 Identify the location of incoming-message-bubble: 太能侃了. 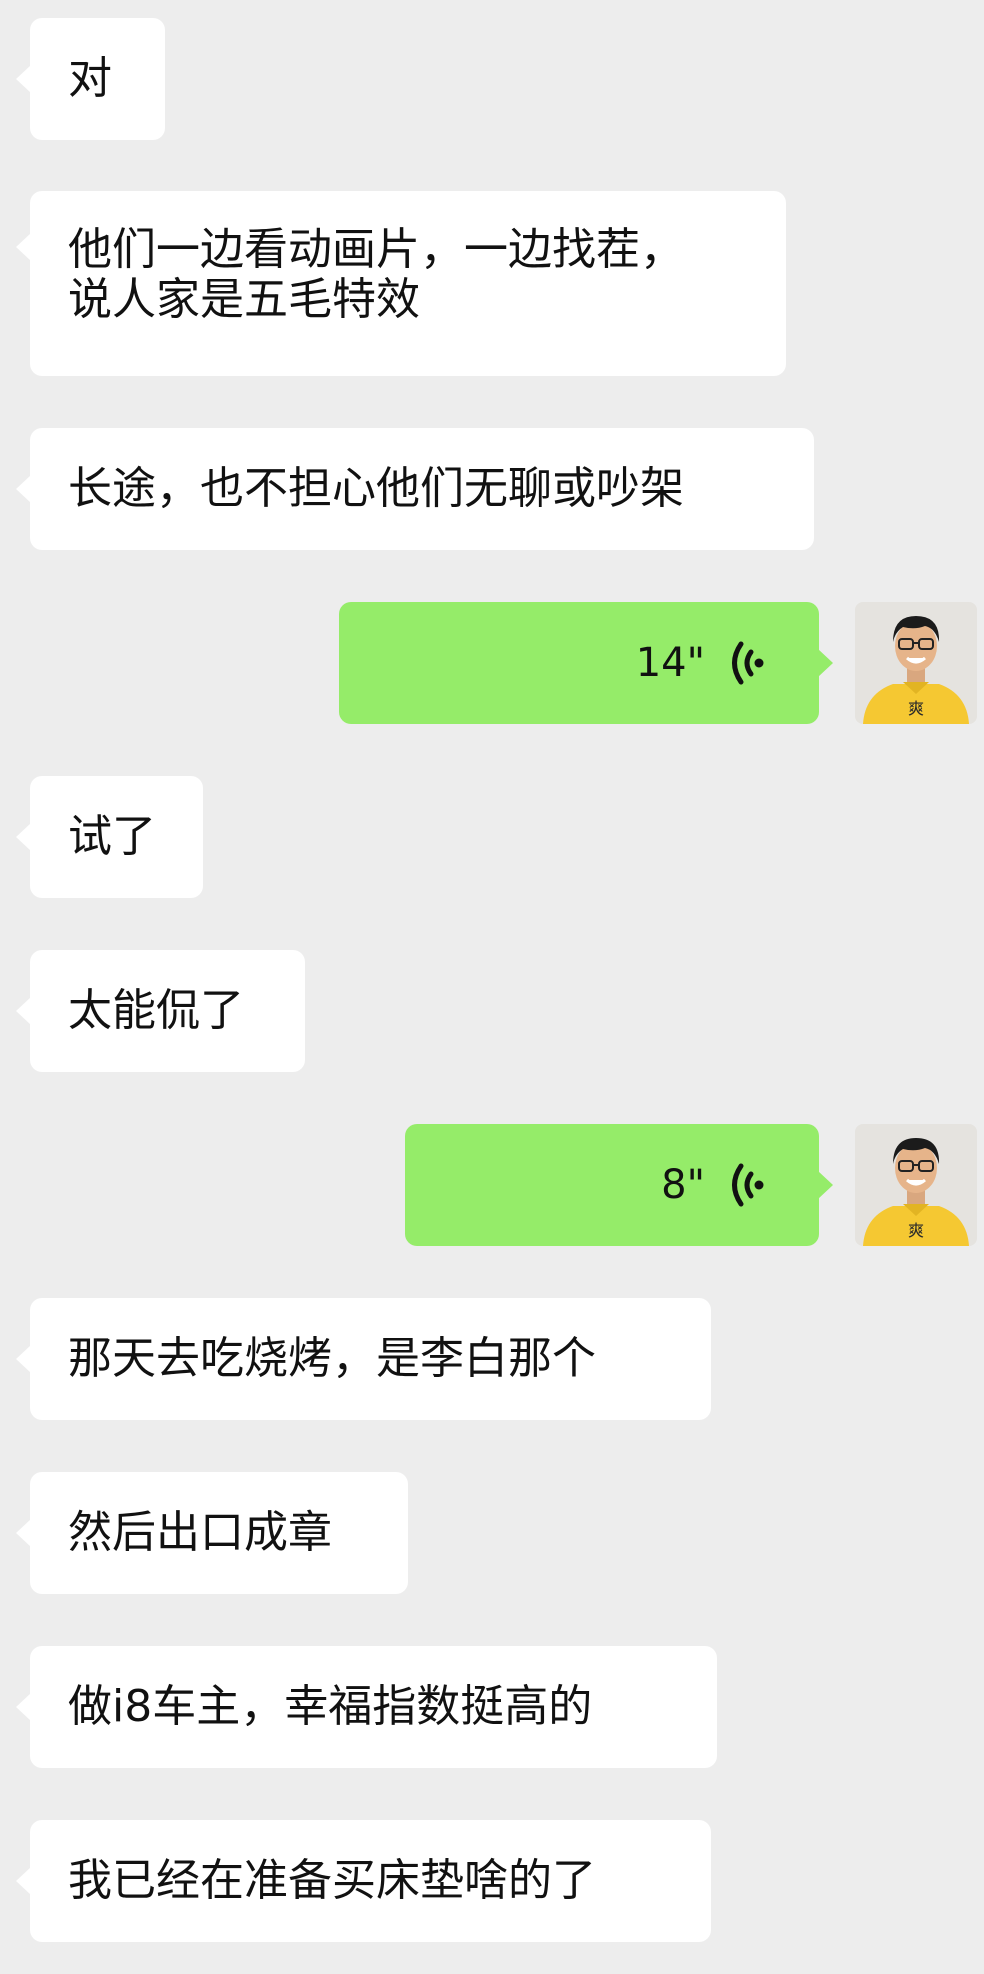
(160, 1011).